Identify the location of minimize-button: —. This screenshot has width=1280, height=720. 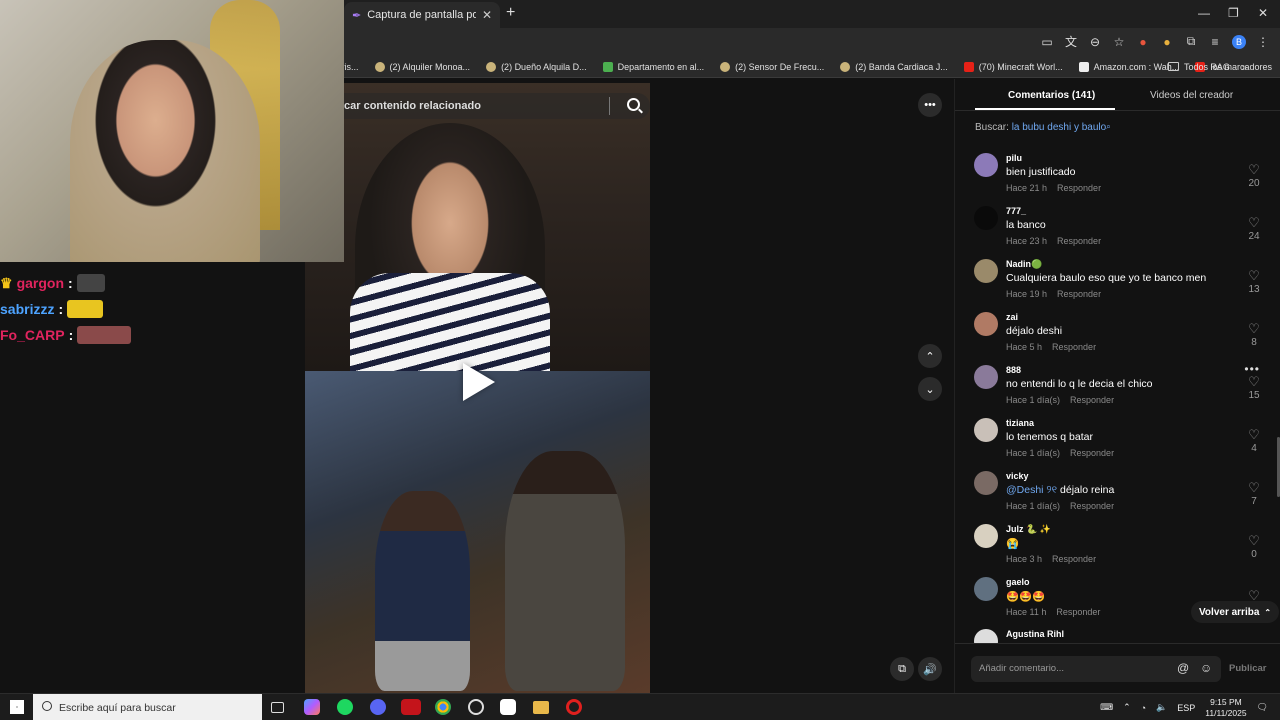
(1204, 13).